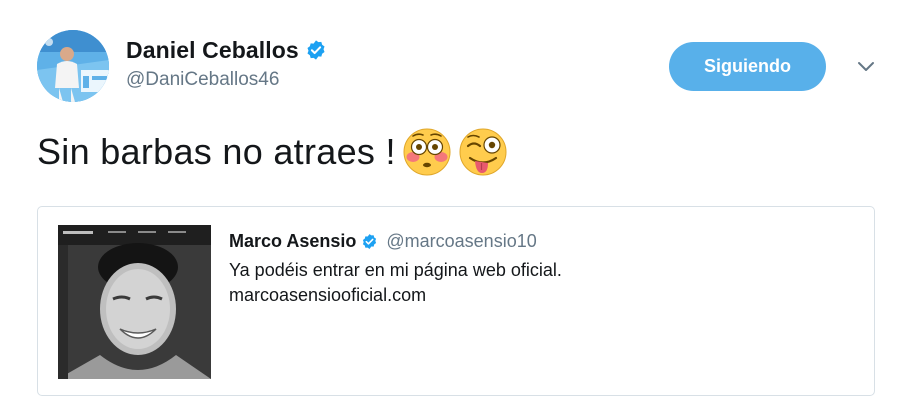  I want to click on quoted-photo-icon, so click(134, 302).